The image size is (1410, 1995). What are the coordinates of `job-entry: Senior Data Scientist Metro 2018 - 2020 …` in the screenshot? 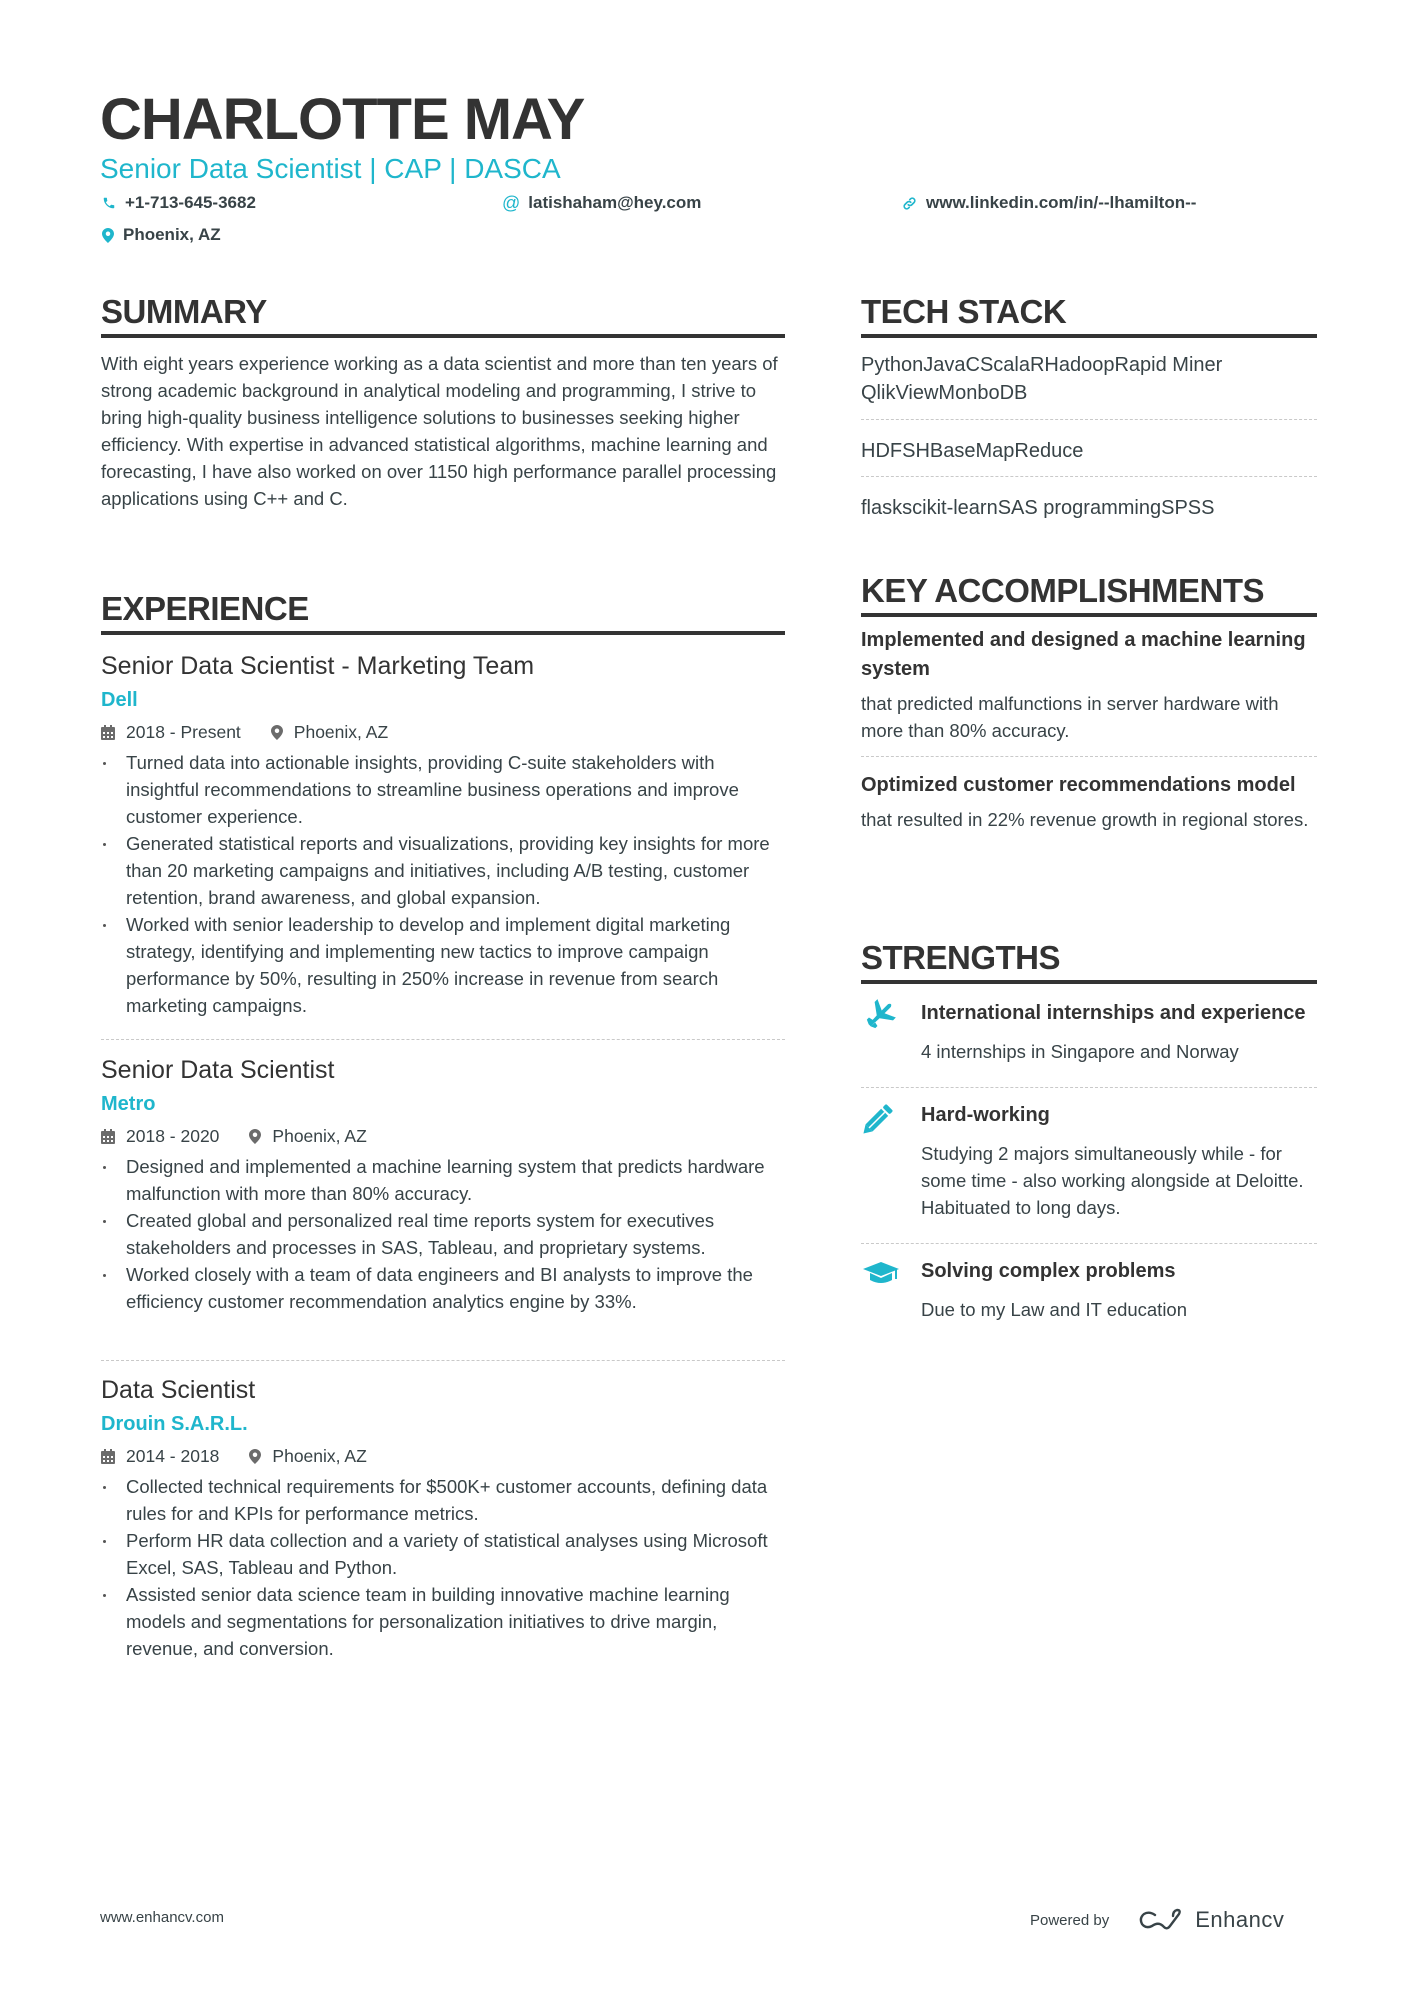 It's located at (443, 1184).